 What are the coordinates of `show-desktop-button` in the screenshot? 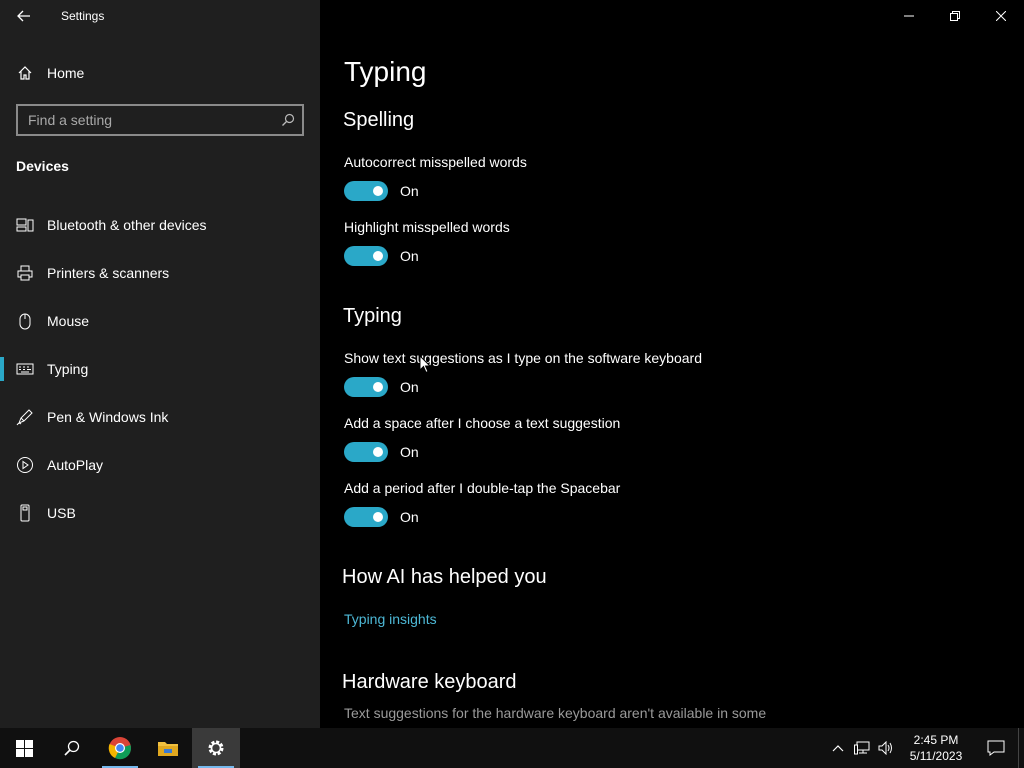 It's located at (1021, 748).